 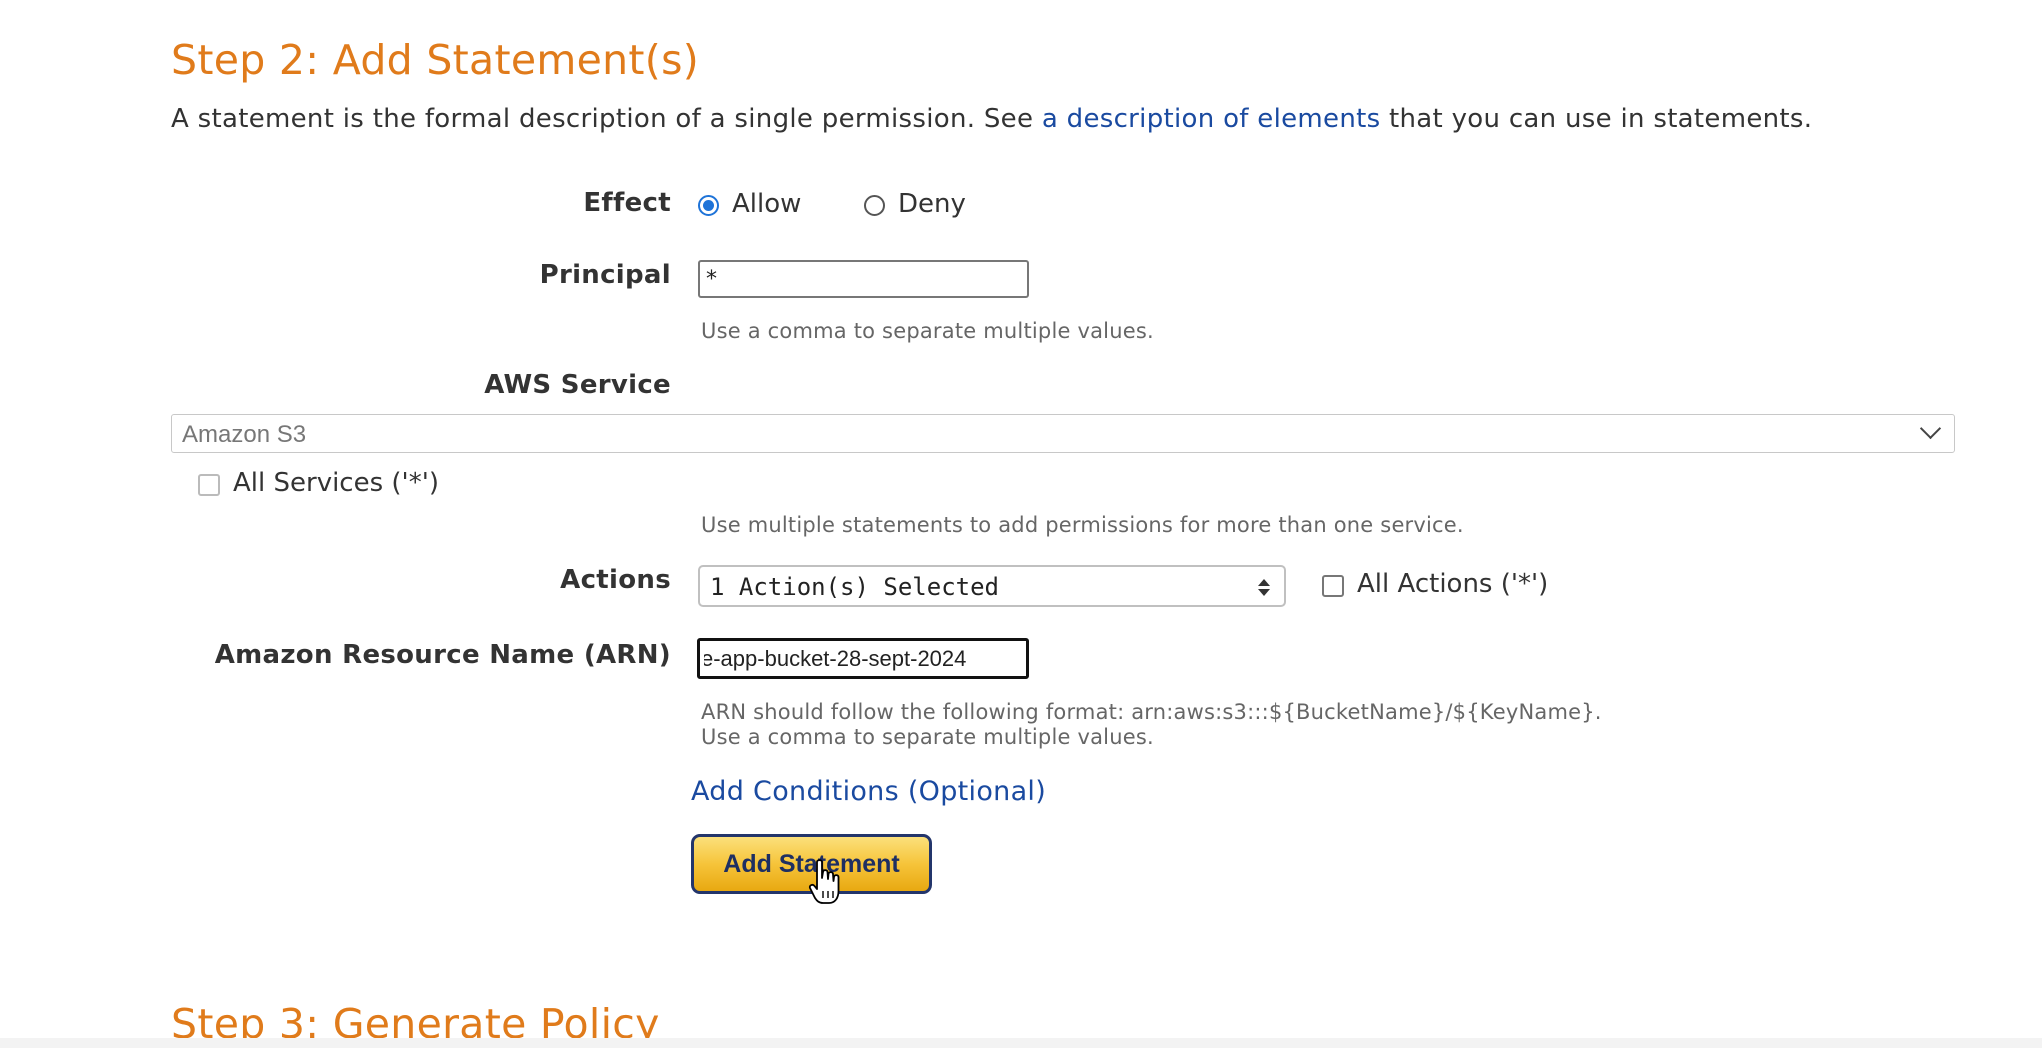 I want to click on effect-allow-radio, so click(x=708, y=205).